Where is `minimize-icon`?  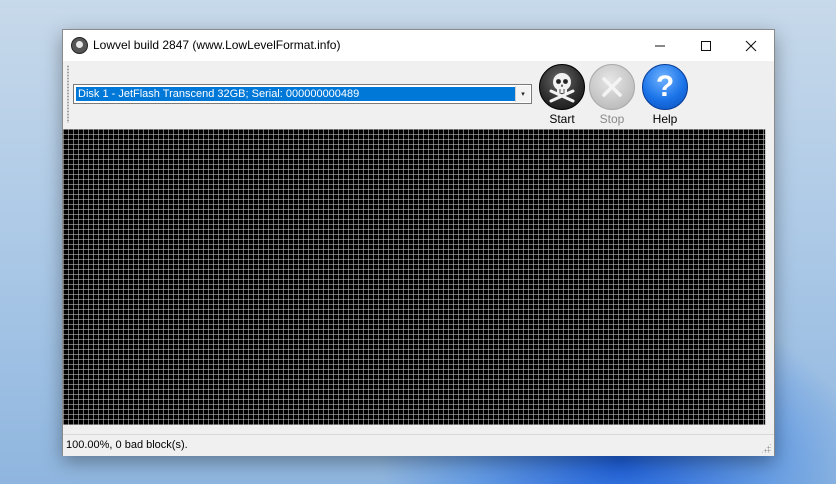 minimize-icon is located at coordinates (660, 45).